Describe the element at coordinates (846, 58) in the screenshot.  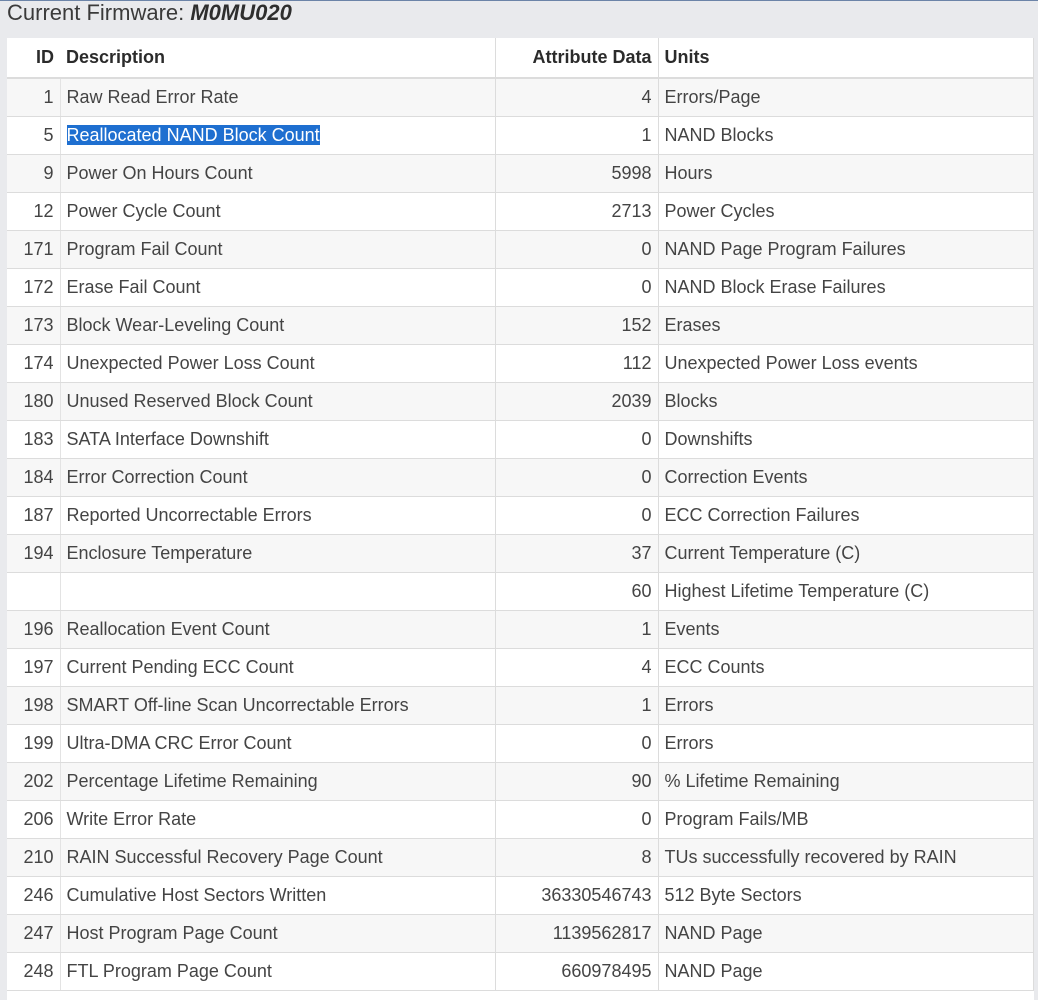
I see `column-header-units: Units` at that location.